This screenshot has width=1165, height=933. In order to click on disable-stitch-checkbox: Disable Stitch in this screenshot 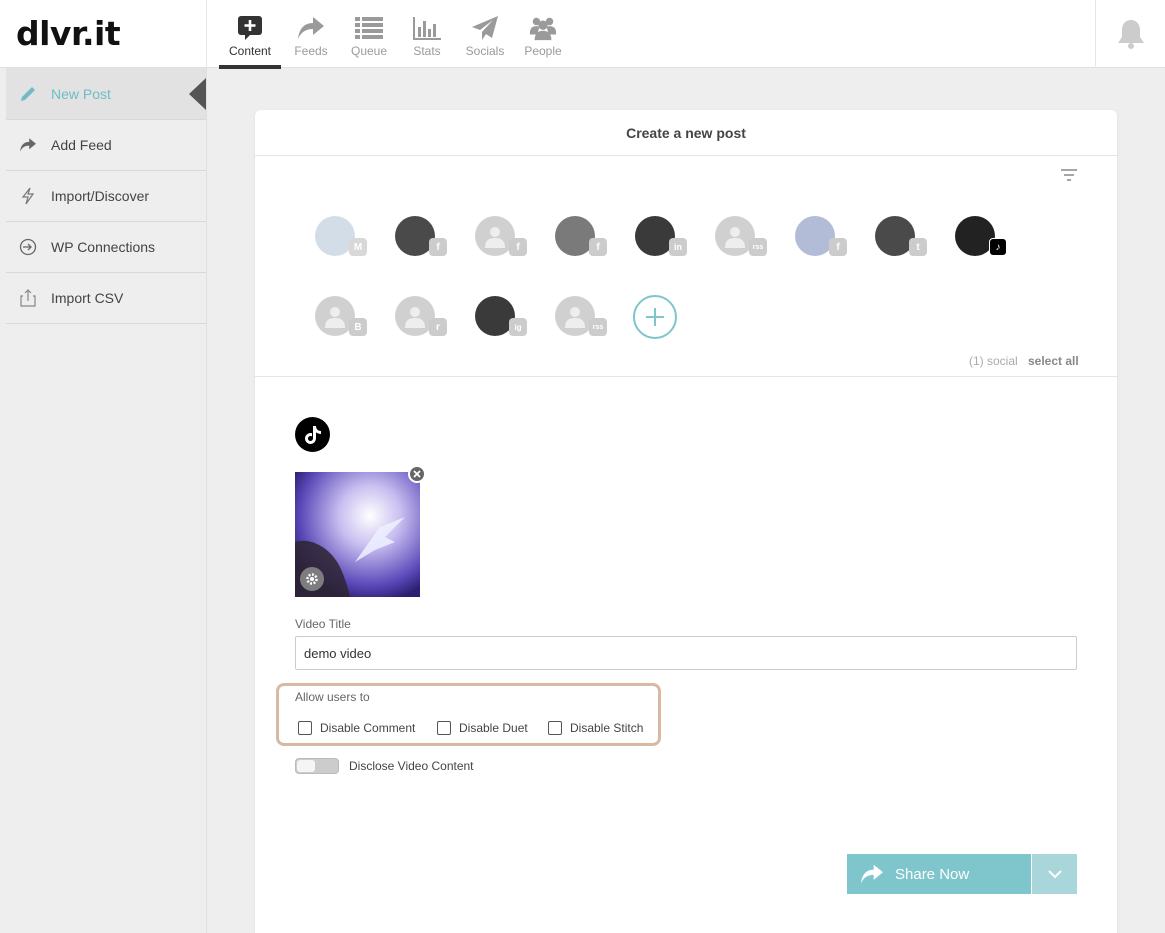, I will do `click(595, 728)`.